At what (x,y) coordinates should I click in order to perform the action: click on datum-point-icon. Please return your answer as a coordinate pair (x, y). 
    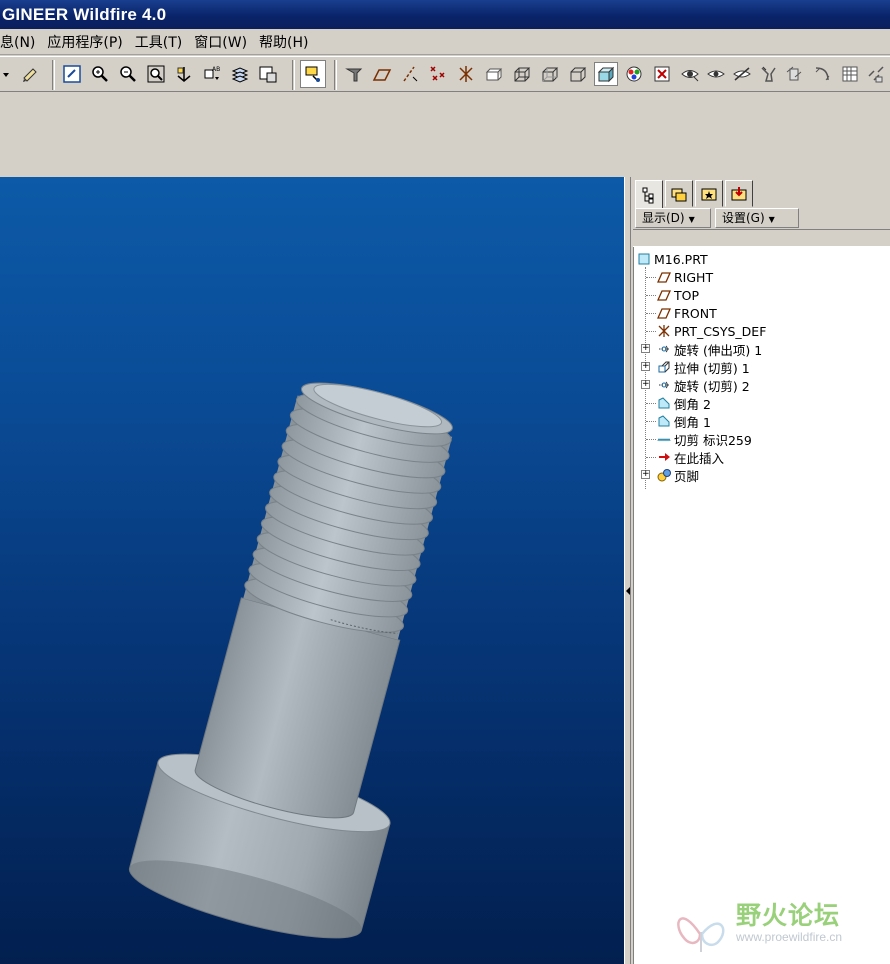
    Looking at the image, I should click on (438, 74).